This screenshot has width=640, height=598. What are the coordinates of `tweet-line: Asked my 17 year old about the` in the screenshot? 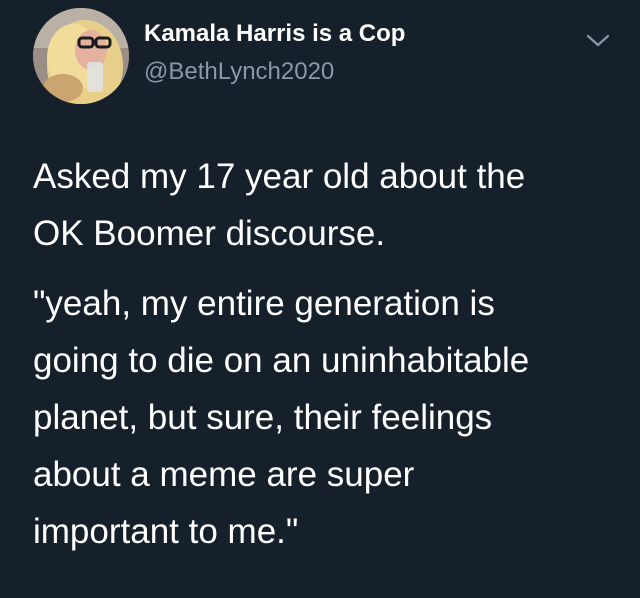 It's located at (279, 176).